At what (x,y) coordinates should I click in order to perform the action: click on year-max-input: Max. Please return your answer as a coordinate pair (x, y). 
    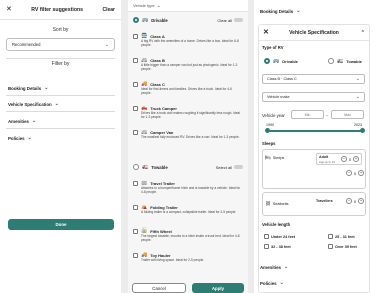
    Looking at the image, I should click on (347, 114).